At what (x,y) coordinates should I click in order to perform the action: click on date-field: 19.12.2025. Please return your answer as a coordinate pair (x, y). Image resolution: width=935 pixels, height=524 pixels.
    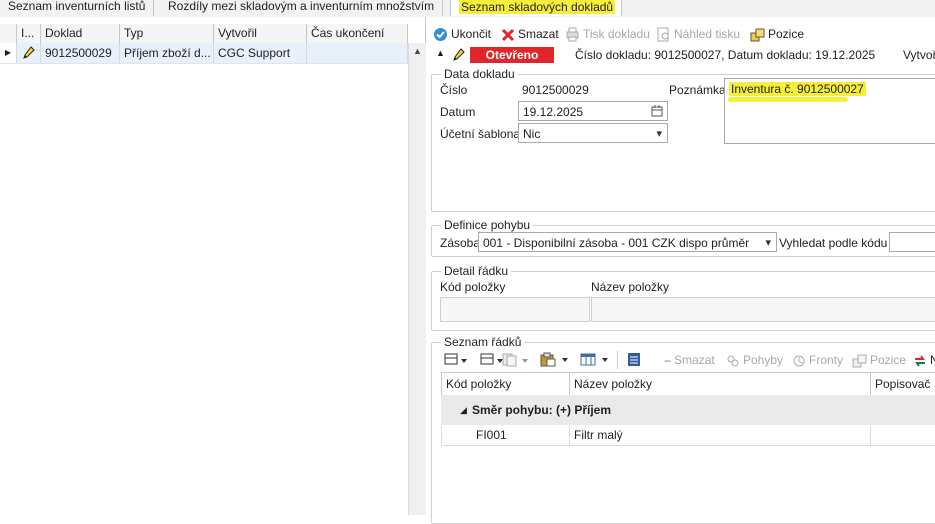
    Looking at the image, I should click on (593, 111).